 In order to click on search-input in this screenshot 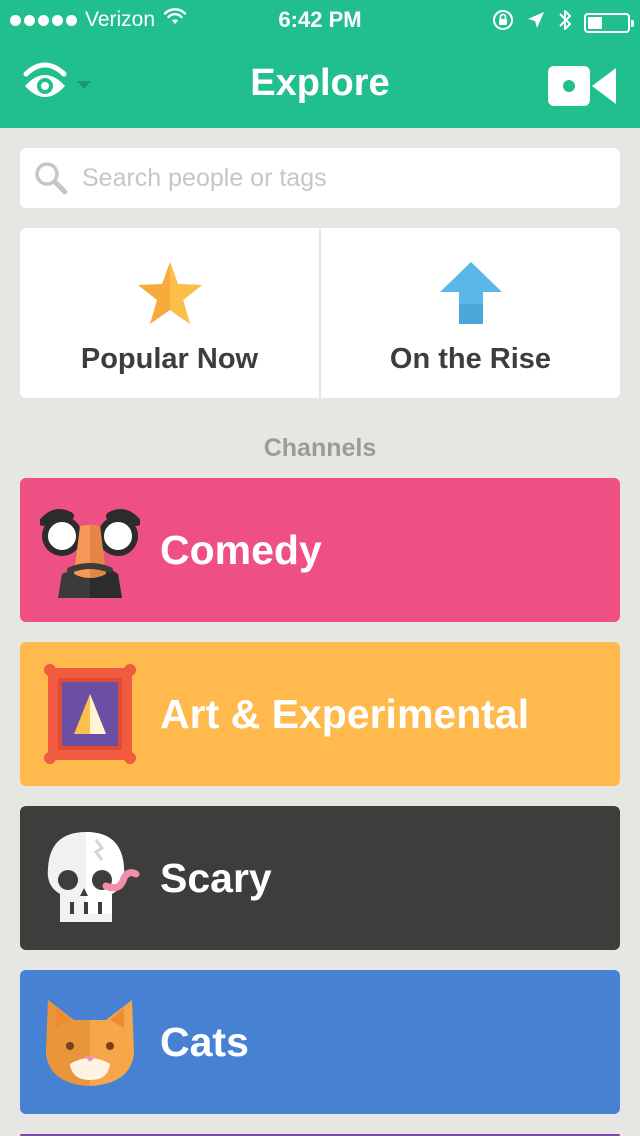, I will do `click(342, 178)`.